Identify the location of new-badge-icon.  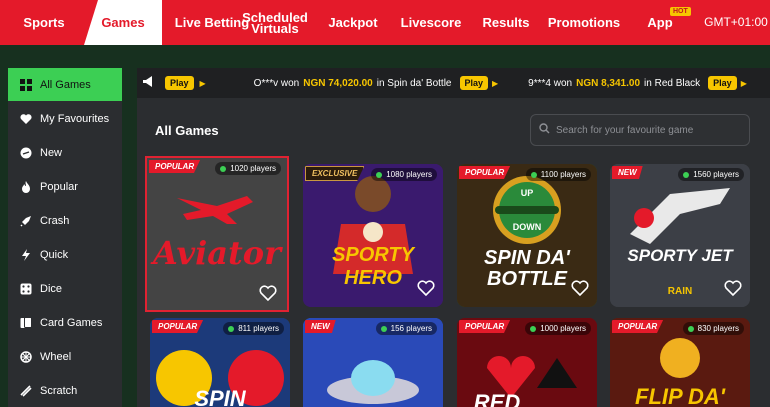
(26, 153).